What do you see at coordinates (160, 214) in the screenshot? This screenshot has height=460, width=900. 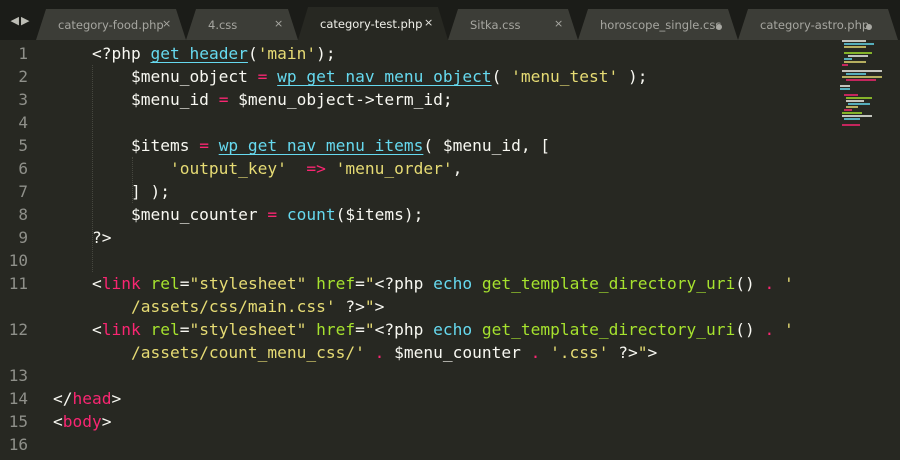 I see `code-token: $menu_counter` at bounding box center [160, 214].